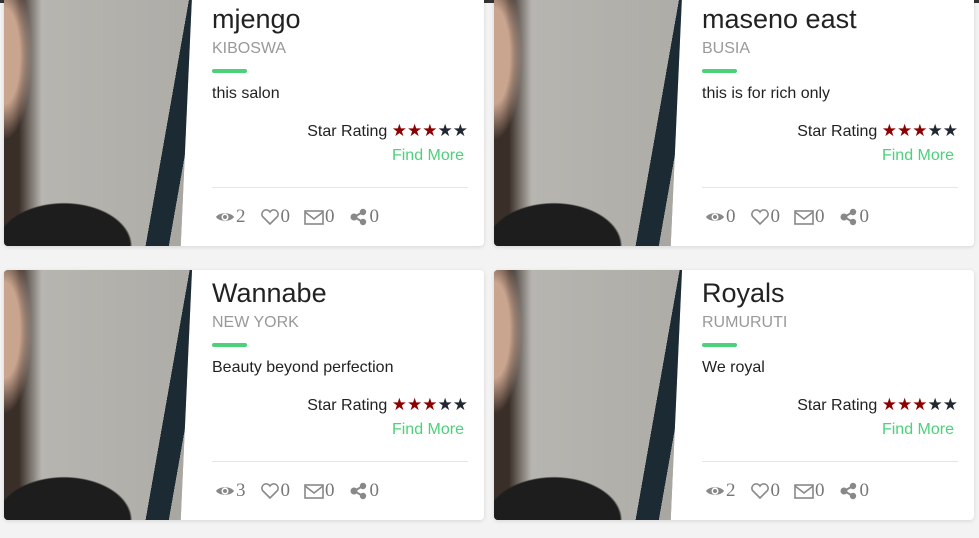 The image size is (979, 538). I want to click on views-stat: 3, so click(230, 491).